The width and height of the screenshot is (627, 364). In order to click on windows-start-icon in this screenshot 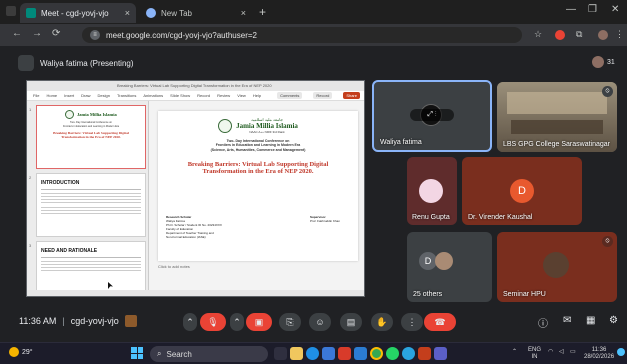, I will do `click(137, 353)`.